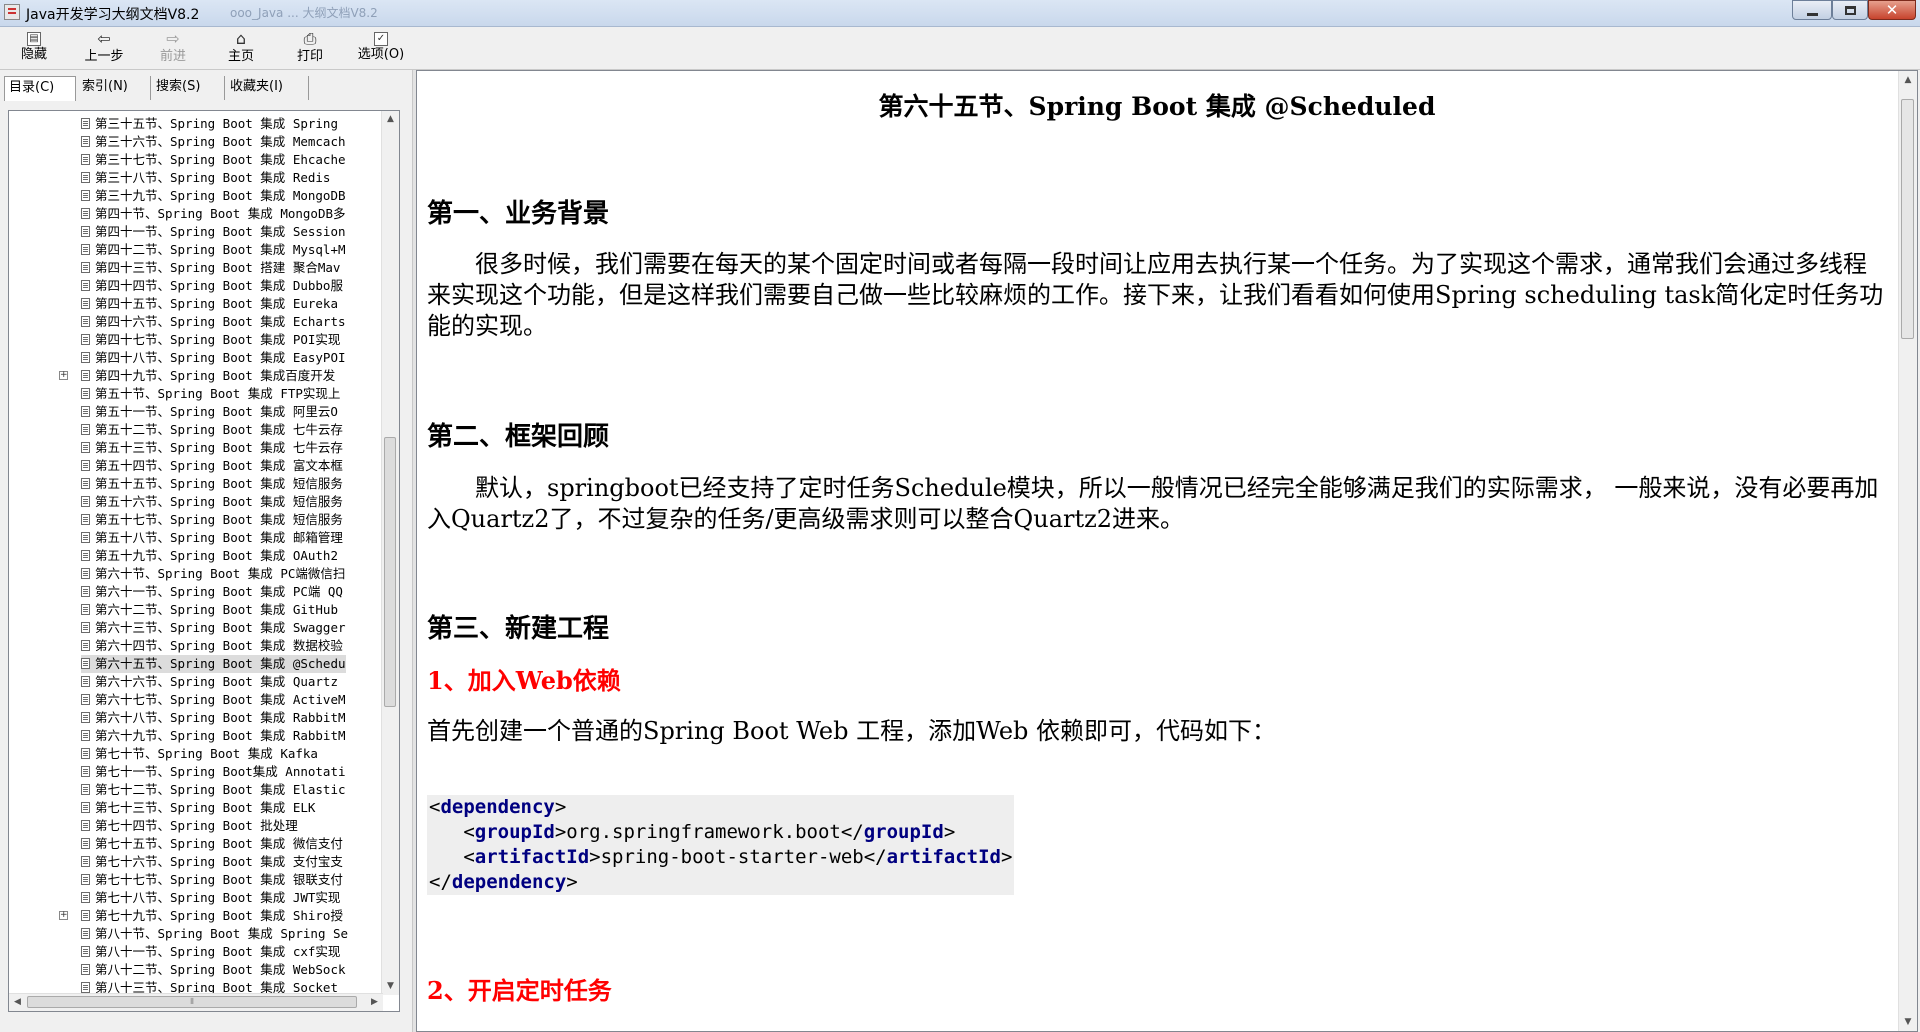  I want to click on content-scroll-up-arrow-icon: ▲, so click(1908, 80).